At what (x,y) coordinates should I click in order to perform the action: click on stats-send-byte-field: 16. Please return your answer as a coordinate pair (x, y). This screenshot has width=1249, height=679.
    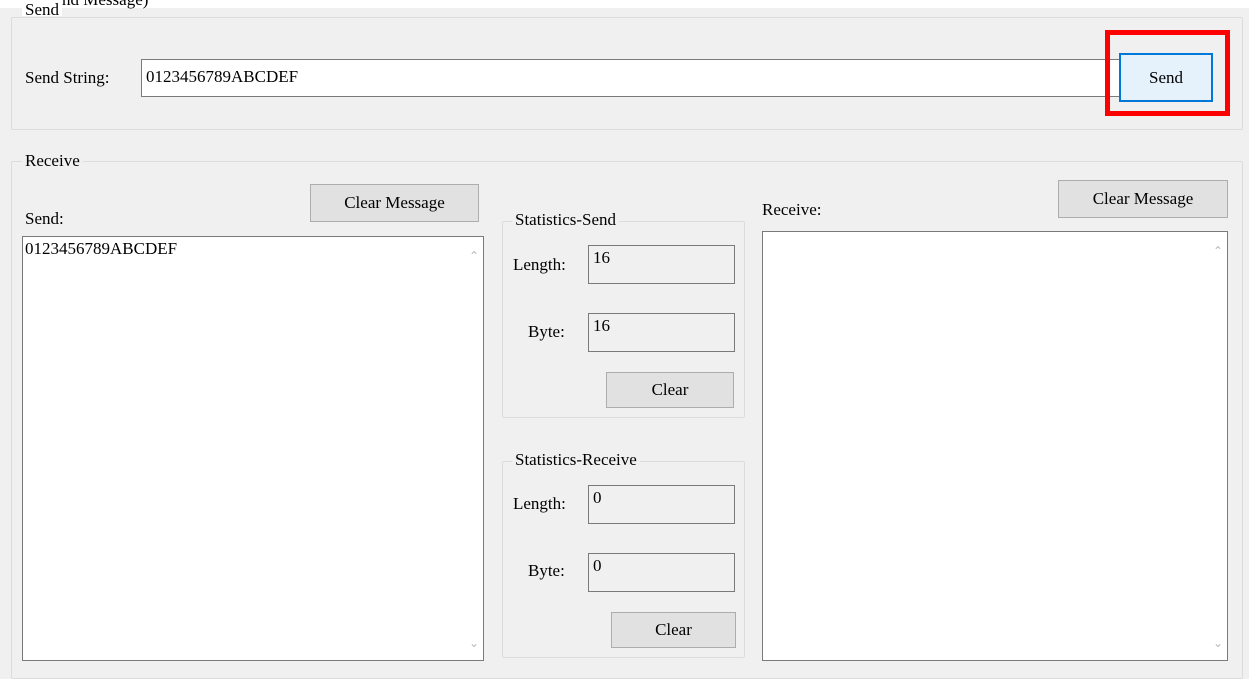
    Looking at the image, I should click on (661, 332).